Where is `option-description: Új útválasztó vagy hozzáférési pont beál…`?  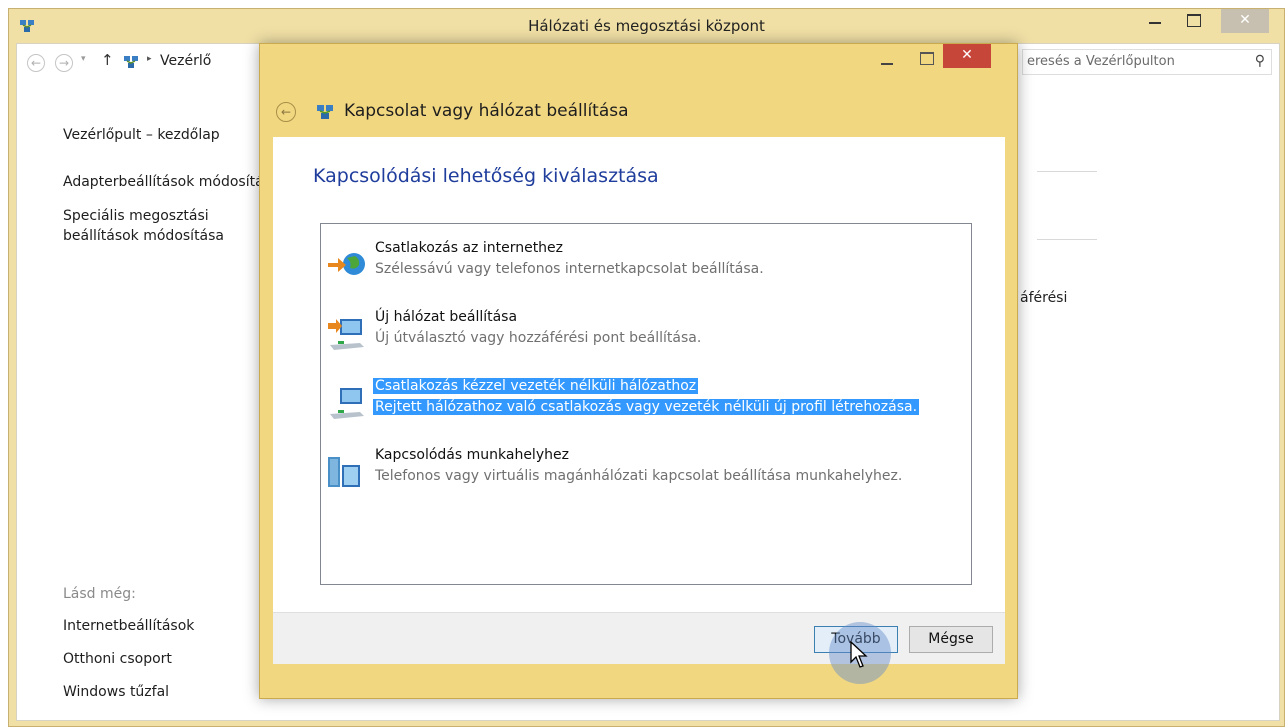
option-description: Új útválasztó vagy hozzáférési pont beál… is located at coordinates (538, 338).